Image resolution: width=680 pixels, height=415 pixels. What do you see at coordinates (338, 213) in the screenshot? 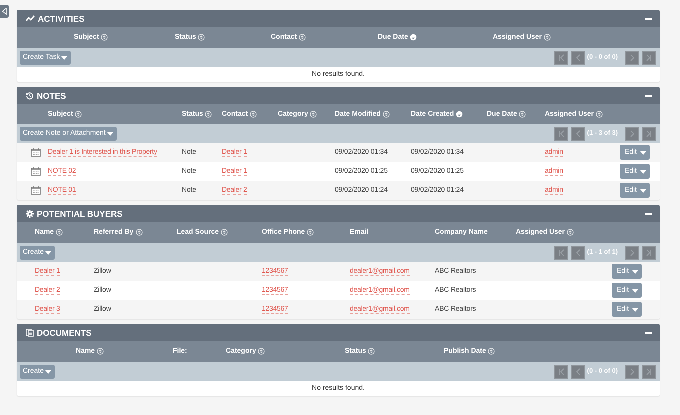
I see `subpanel-header: POTENTIAL BUYERS` at bounding box center [338, 213].